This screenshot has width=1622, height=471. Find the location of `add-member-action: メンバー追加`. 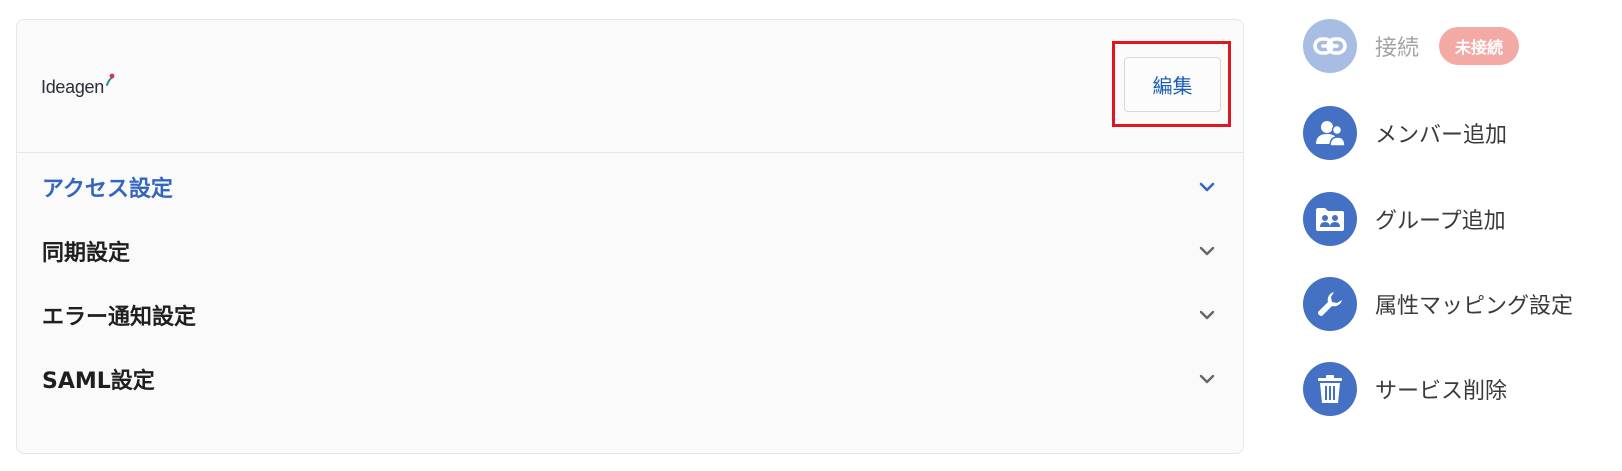

add-member-action: メンバー追加 is located at coordinates (1405, 133).